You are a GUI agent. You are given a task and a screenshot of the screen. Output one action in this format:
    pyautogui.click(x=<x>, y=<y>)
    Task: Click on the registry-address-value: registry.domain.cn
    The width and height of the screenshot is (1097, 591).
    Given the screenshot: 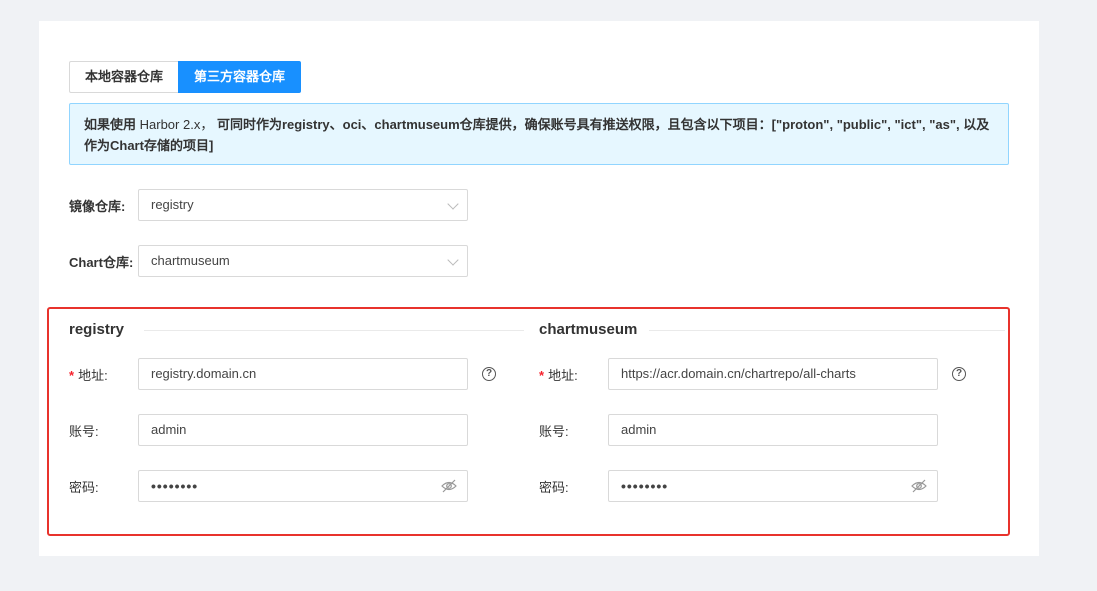 What is the action you would take?
    pyautogui.click(x=204, y=373)
    